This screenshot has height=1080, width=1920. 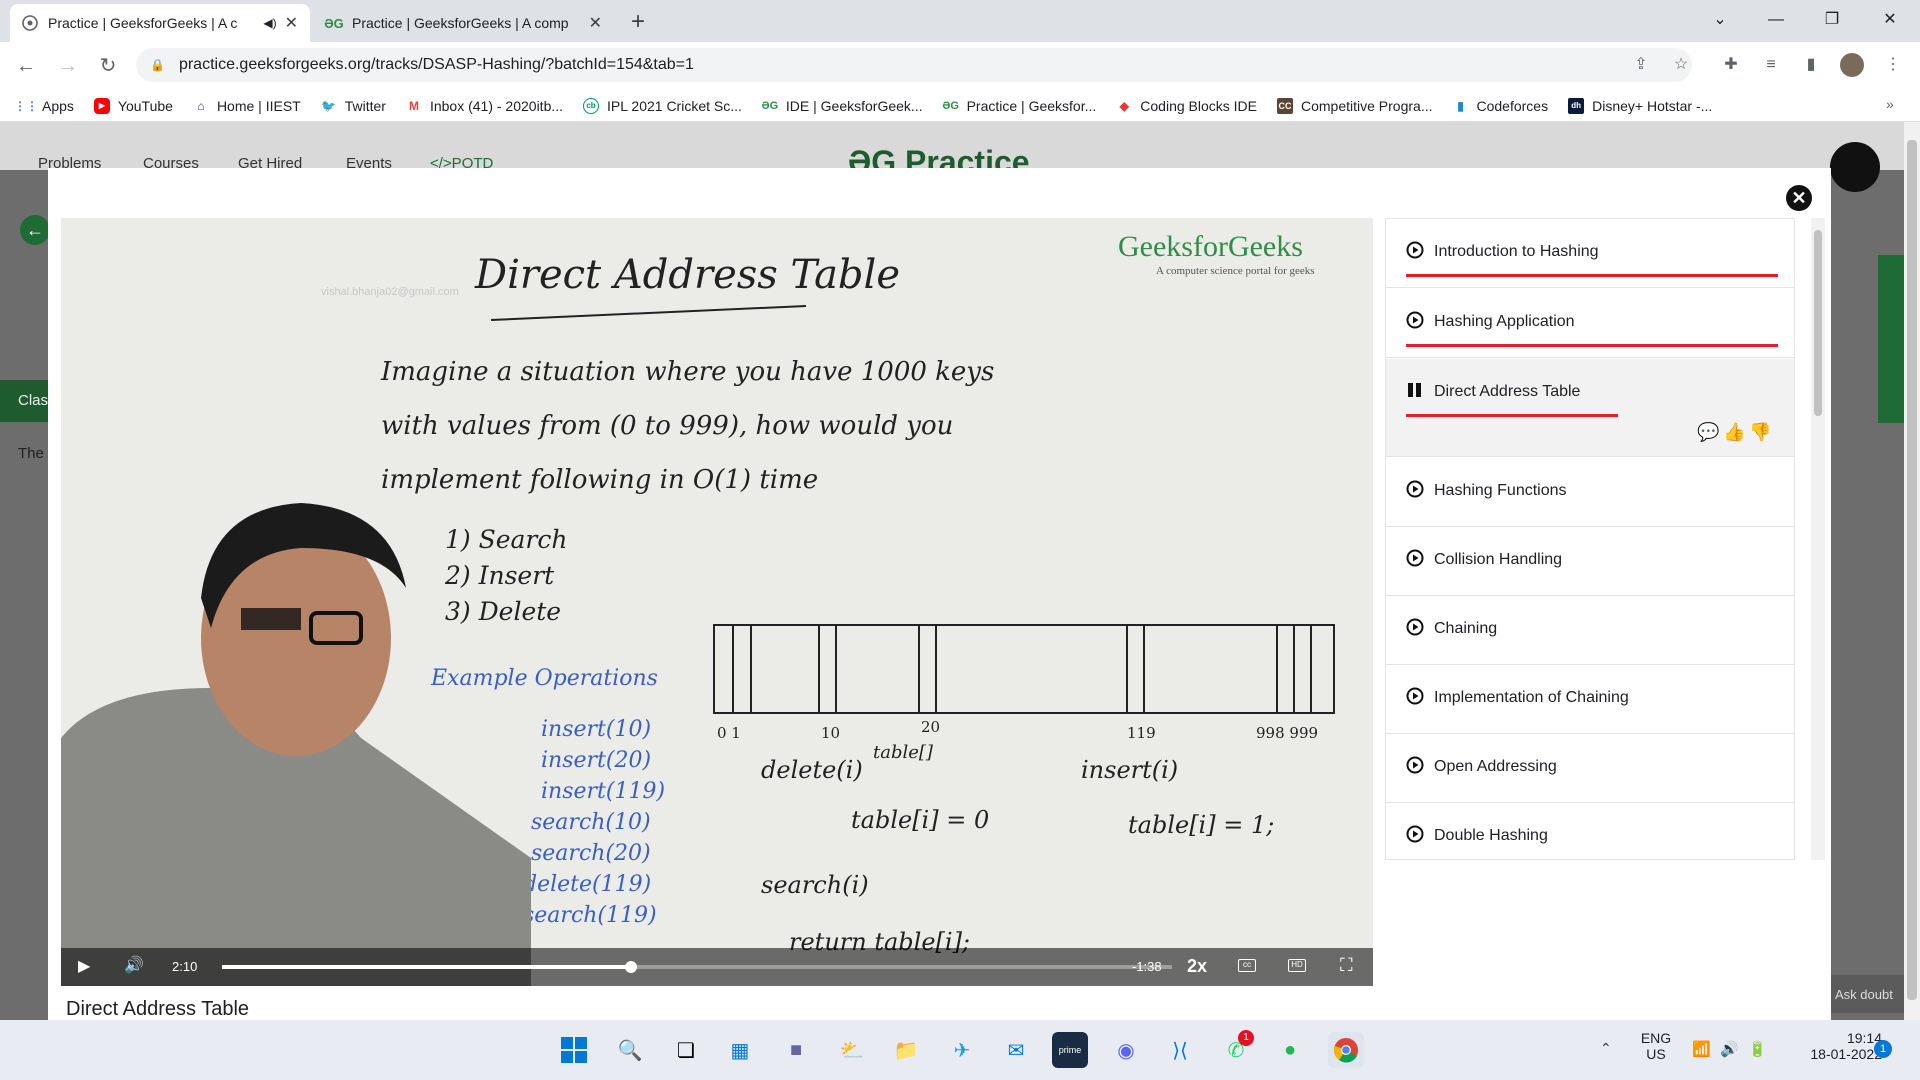 What do you see at coordinates (1760, 432) in the screenshot?
I see `thumbs-down-icon: 👎` at bounding box center [1760, 432].